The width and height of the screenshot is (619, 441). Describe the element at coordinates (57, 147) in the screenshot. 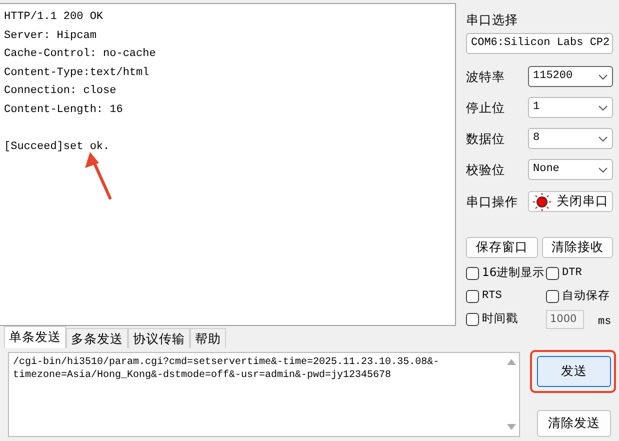

I see `log-line: [Succeed]set ok.` at that location.